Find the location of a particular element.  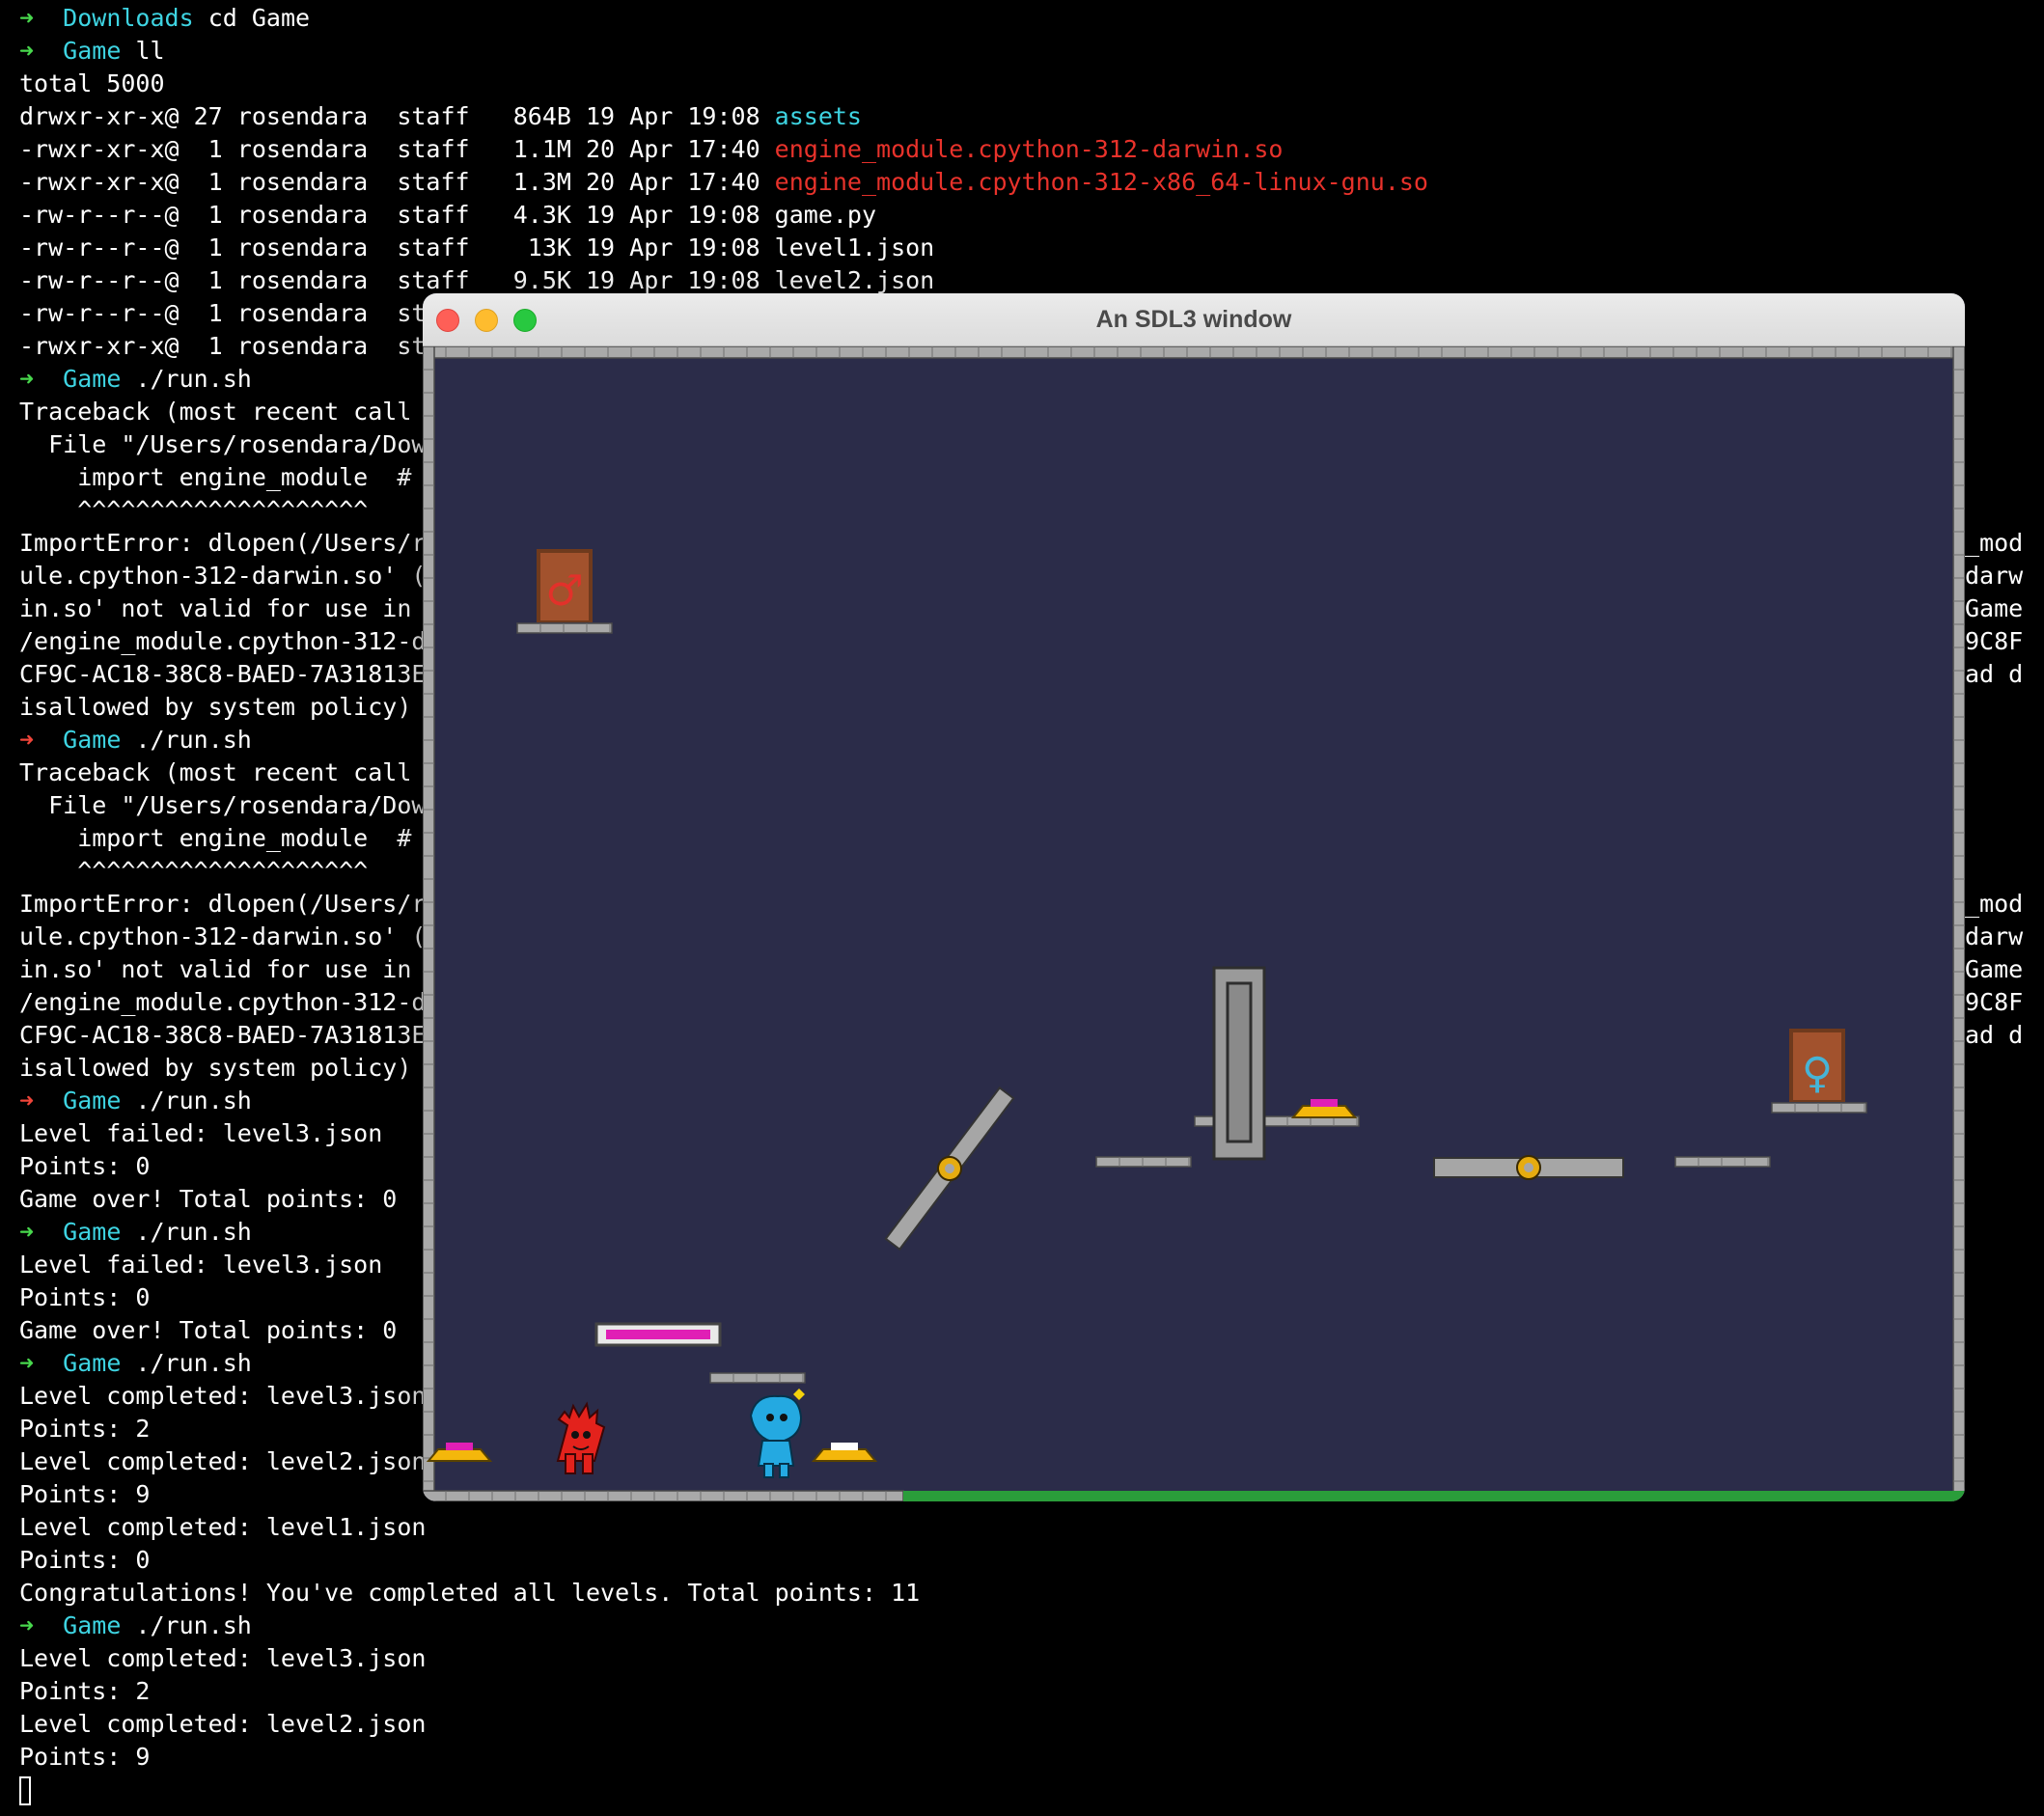

file-name: engine_module.cpython-312-darwin.so is located at coordinates (1029, 149).